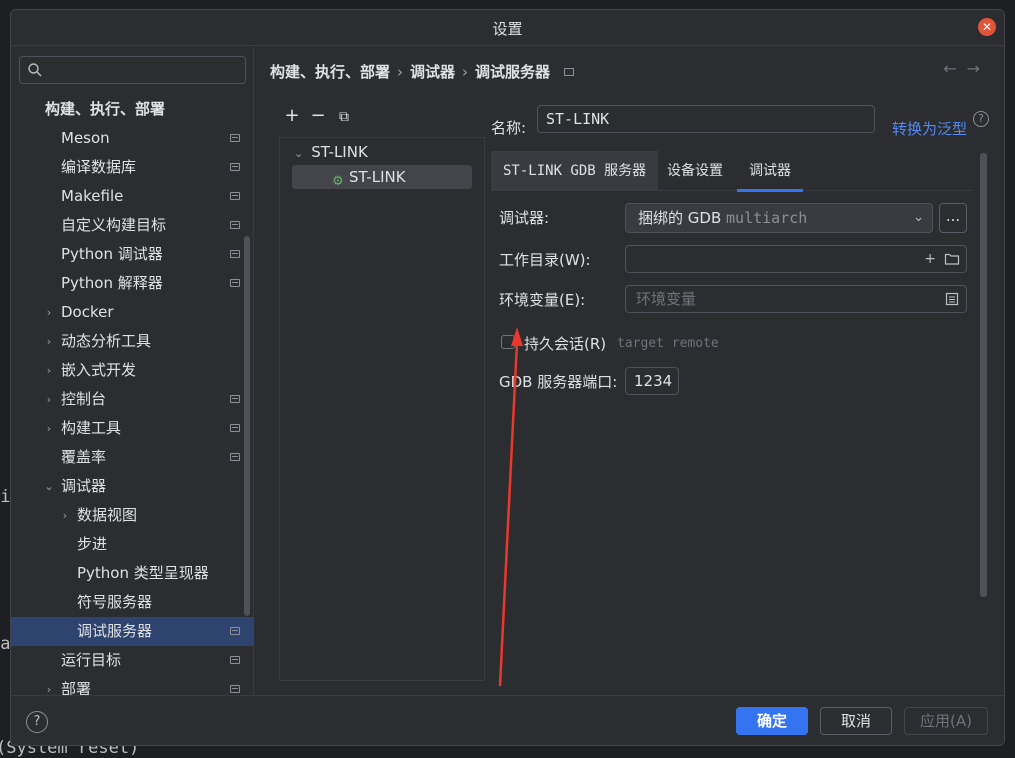  I want to click on tree-child-item: ⚙ ST-LINK, so click(382, 177).